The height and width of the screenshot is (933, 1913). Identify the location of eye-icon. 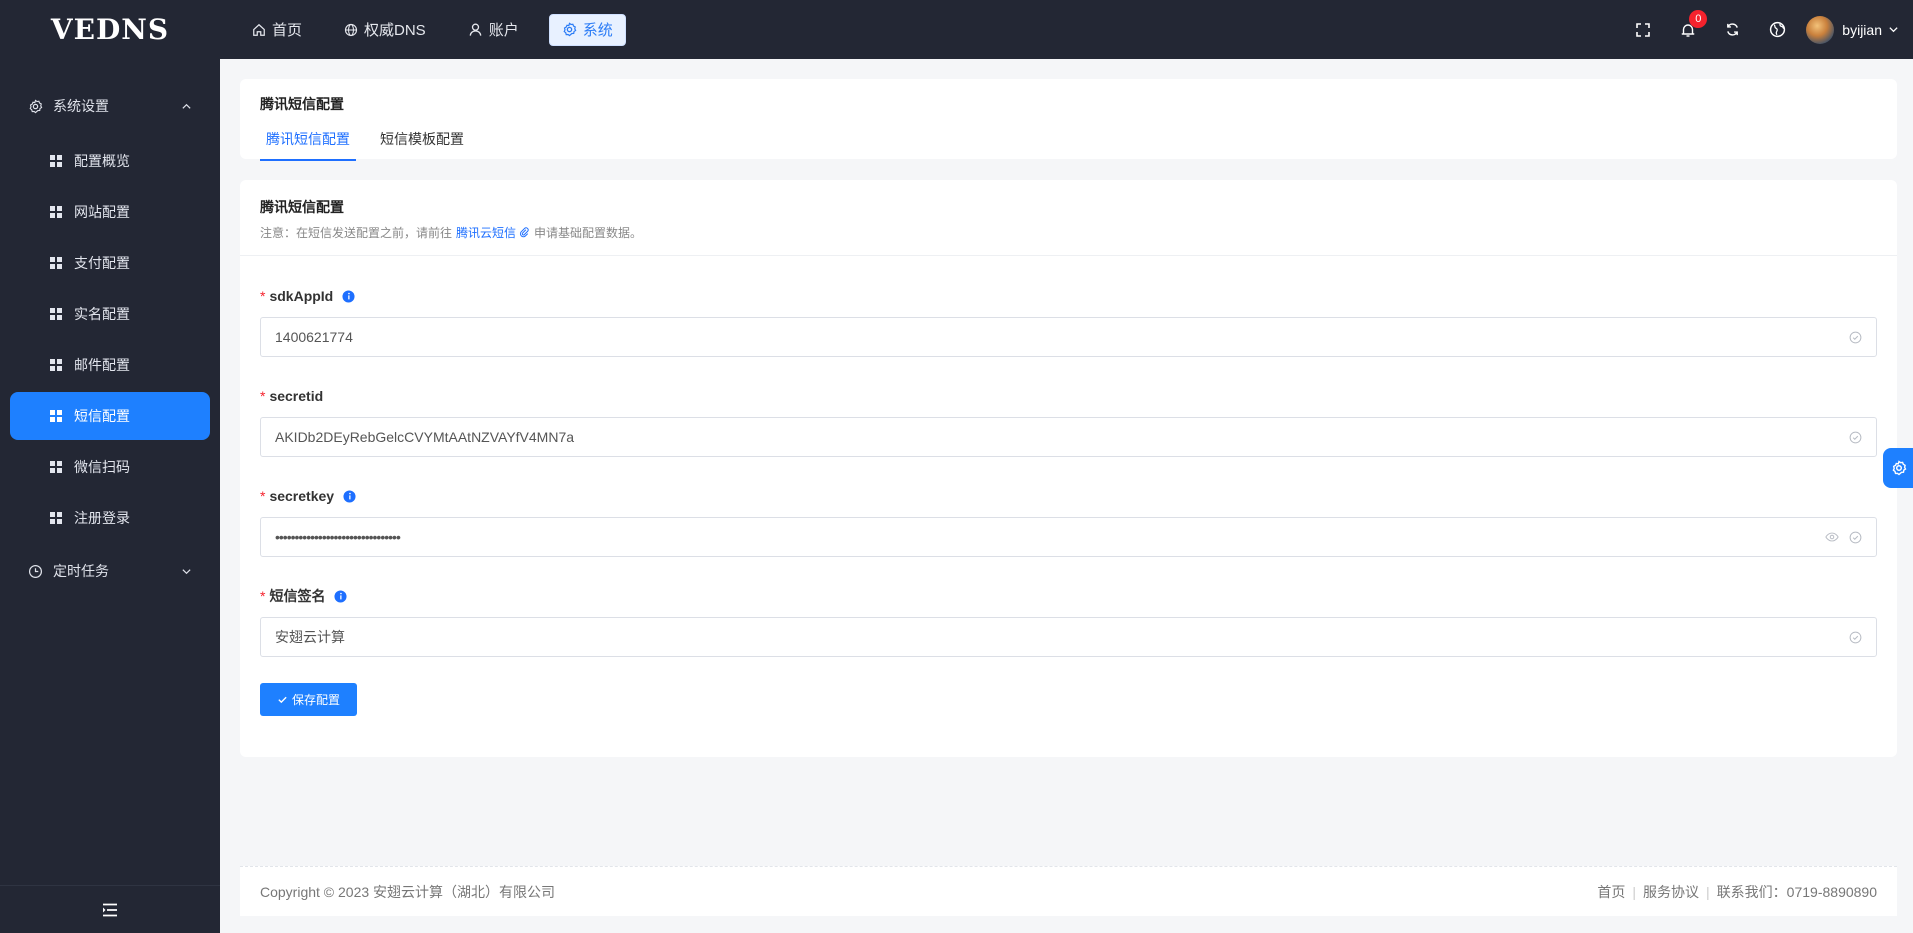
(1832, 537).